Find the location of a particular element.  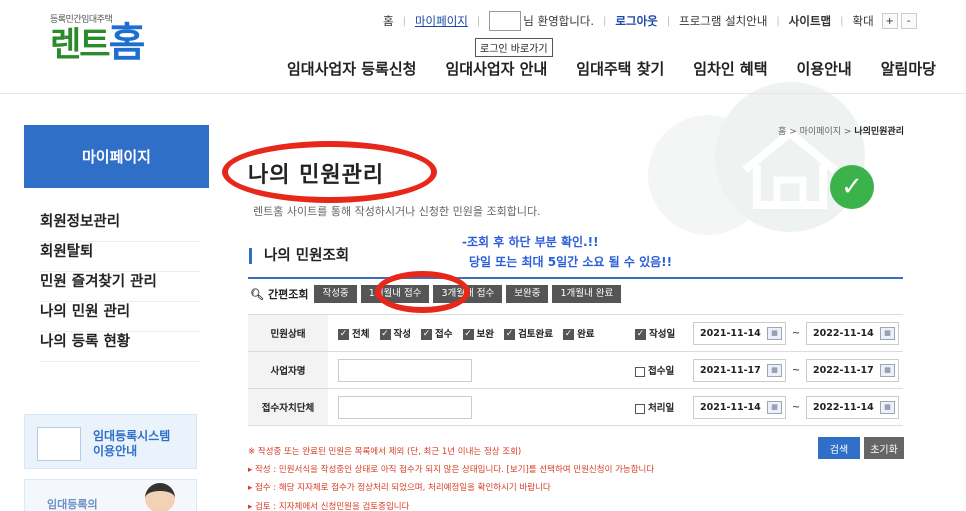

sidebar-item-favorites: 민원 즐겨찾기 관리 is located at coordinates (120, 287).